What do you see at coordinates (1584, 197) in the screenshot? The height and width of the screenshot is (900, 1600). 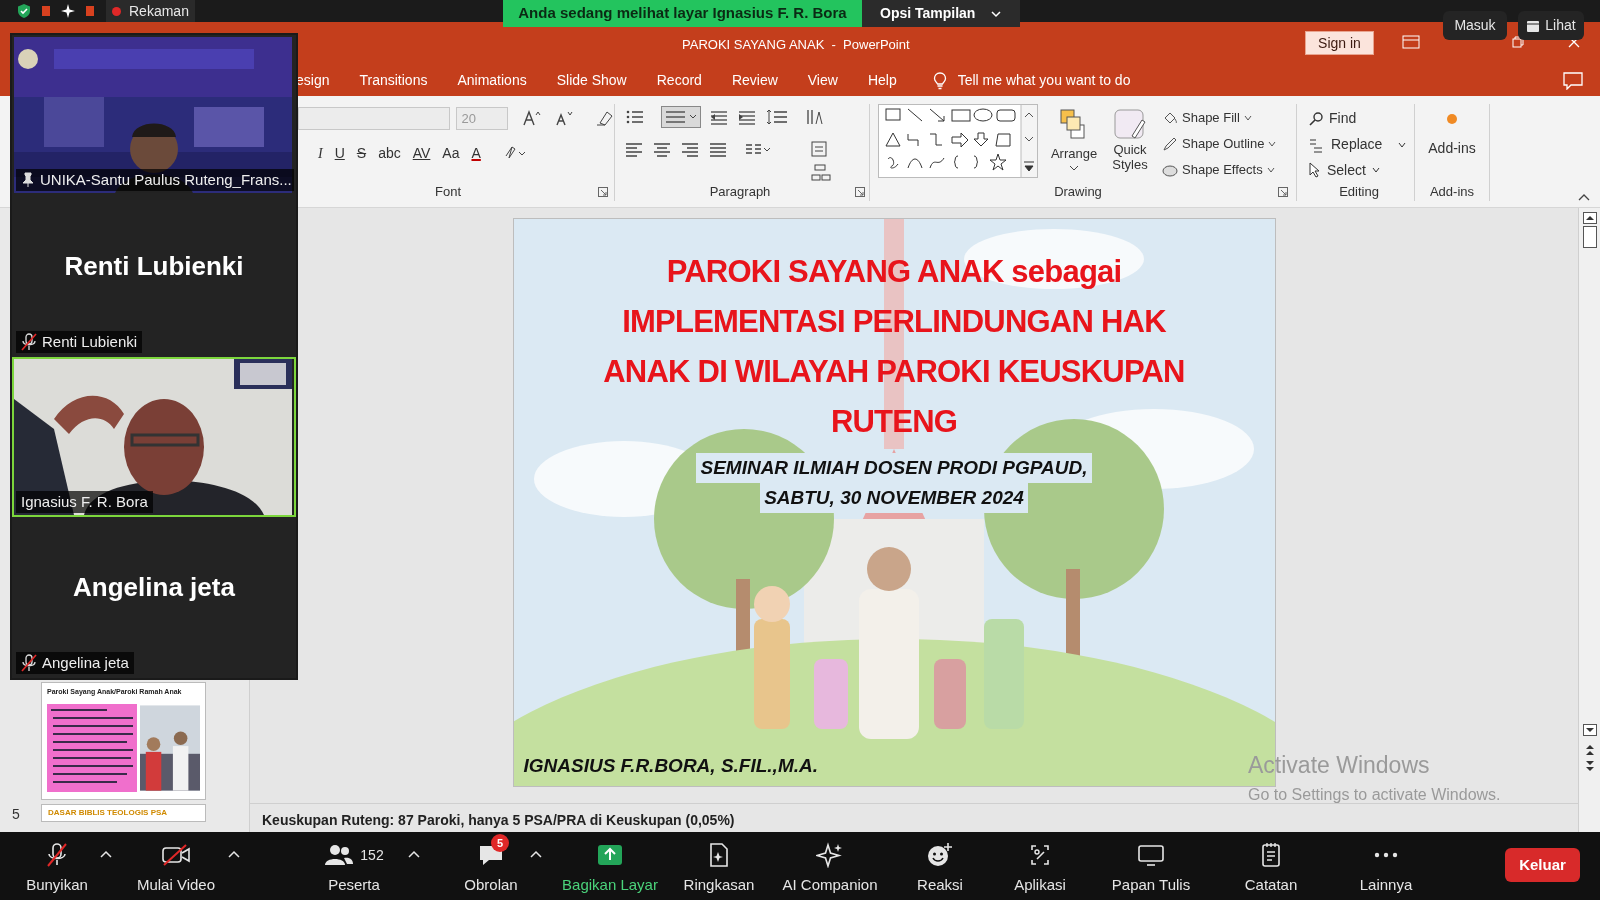 I see `collapse-ribbon-icon` at bounding box center [1584, 197].